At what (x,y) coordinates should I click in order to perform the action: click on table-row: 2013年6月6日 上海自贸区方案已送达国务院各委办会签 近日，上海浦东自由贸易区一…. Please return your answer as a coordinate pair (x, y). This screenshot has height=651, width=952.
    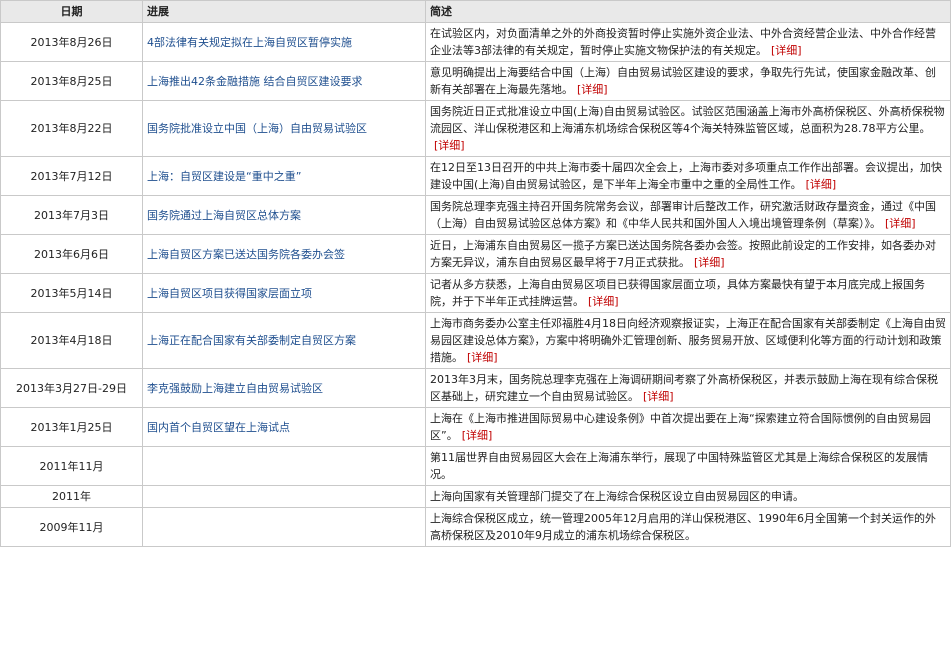
    Looking at the image, I should click on (475, 254).